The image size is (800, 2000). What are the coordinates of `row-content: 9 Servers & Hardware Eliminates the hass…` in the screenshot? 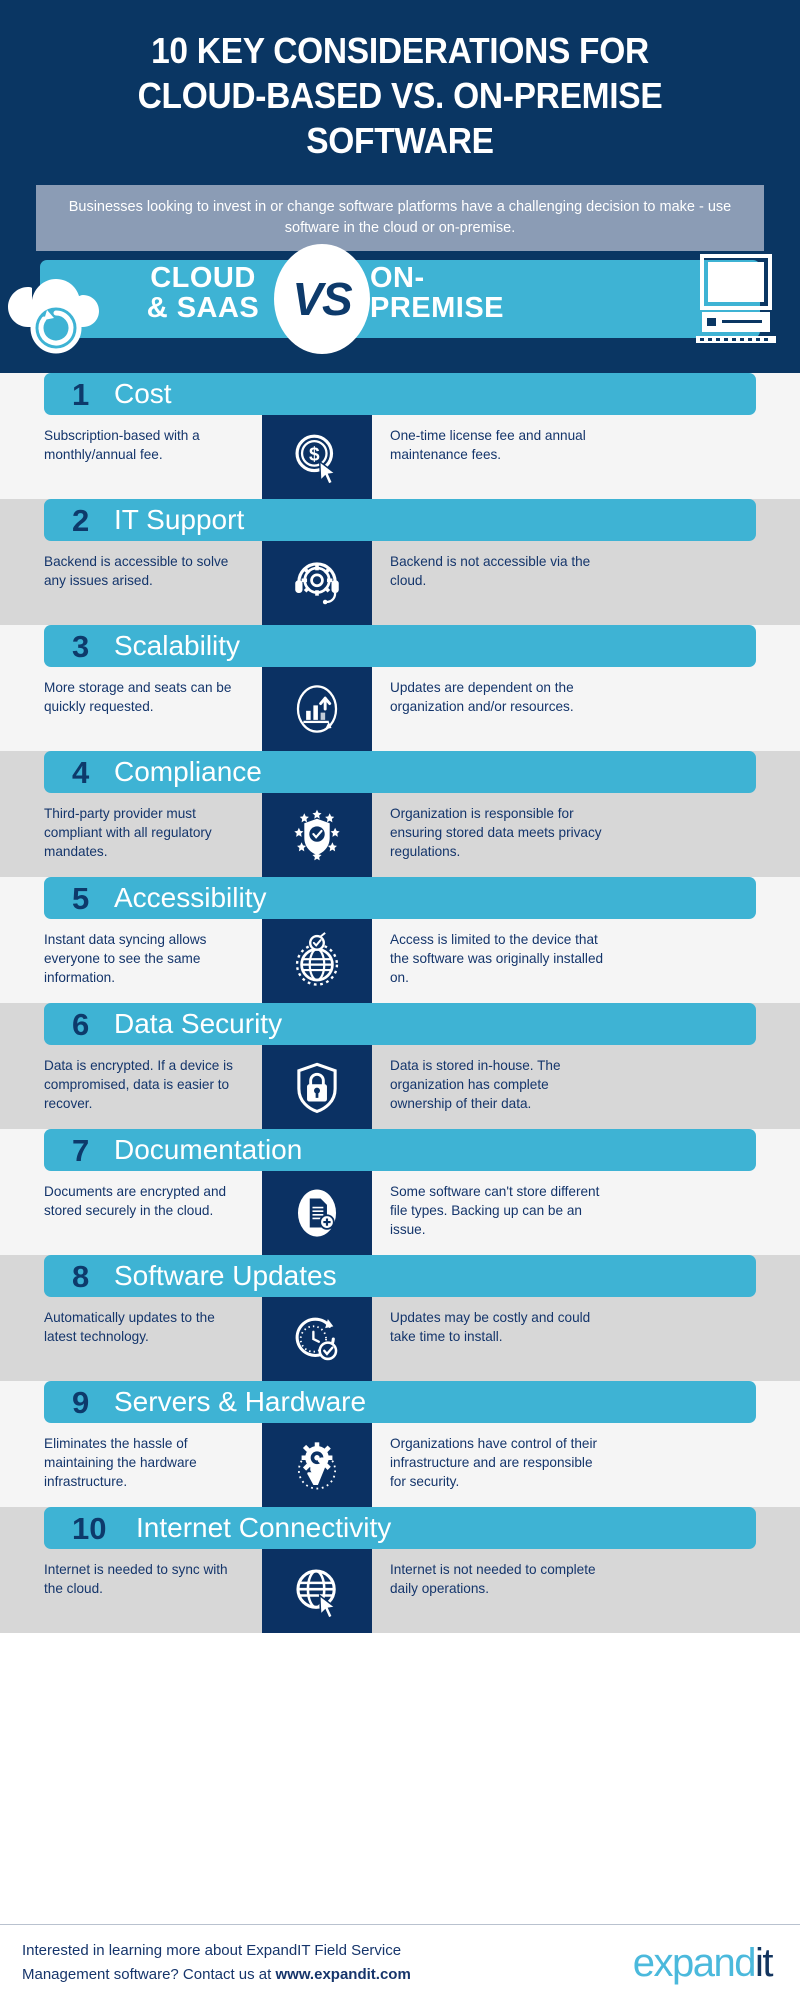 It's located at (400, 1444).